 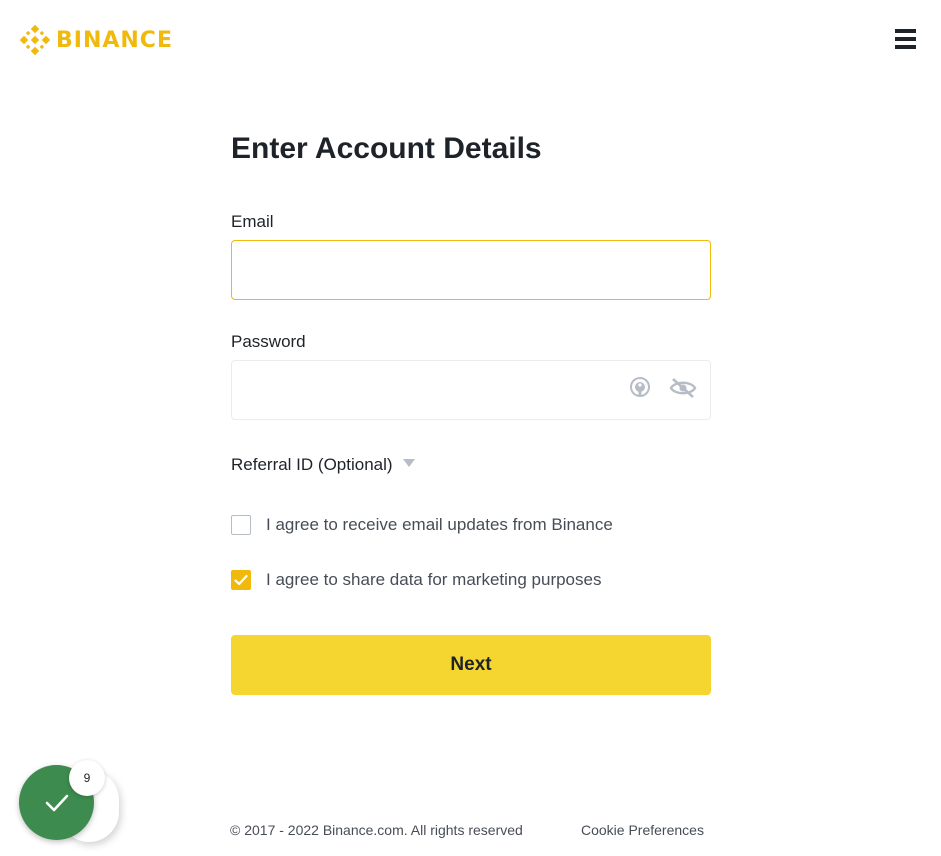 What do you see at coordinates (241, 525) in the screenshot?
I see `email-updates-checkbox` at bounding box center [241, 525].